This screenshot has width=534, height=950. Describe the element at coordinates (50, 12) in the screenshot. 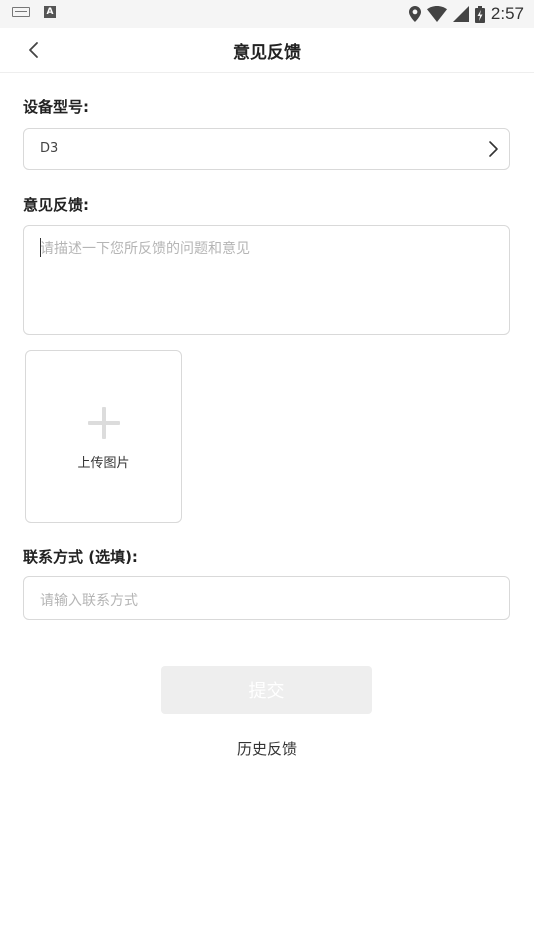

I see `a-icon: A` at that location.